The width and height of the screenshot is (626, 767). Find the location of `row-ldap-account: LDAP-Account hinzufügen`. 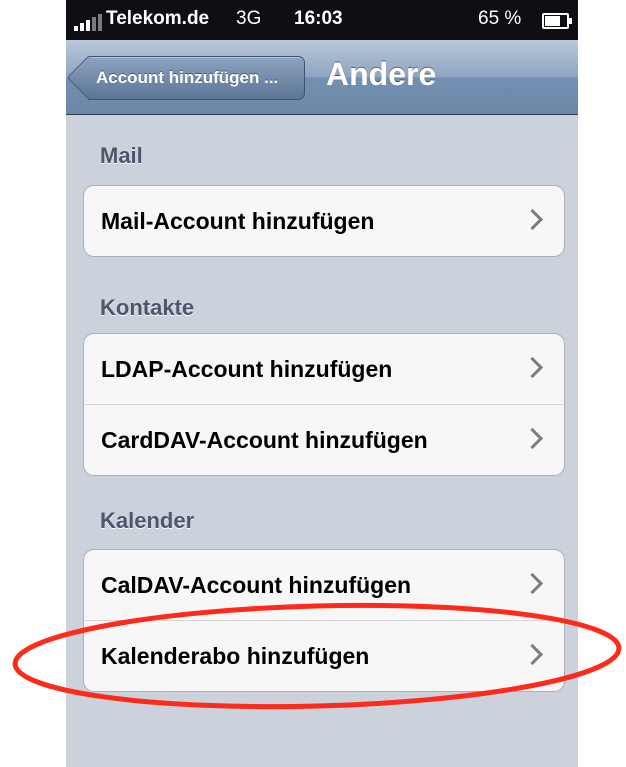

row-ldap-account: LDAP-Account hinzufügen is located at coordinates (324, 369).